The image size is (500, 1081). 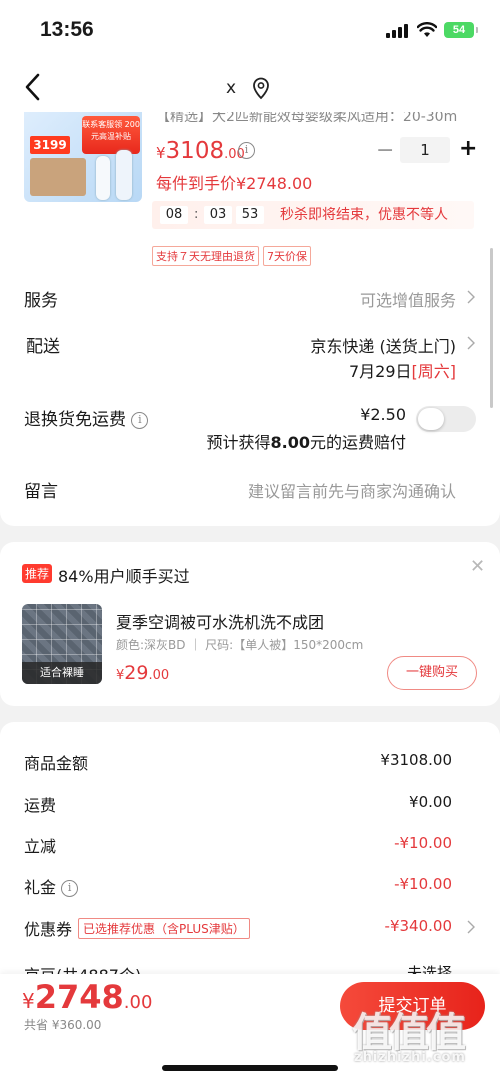 I want to click on total-currency: ¥, so click(x=28, y=1001).